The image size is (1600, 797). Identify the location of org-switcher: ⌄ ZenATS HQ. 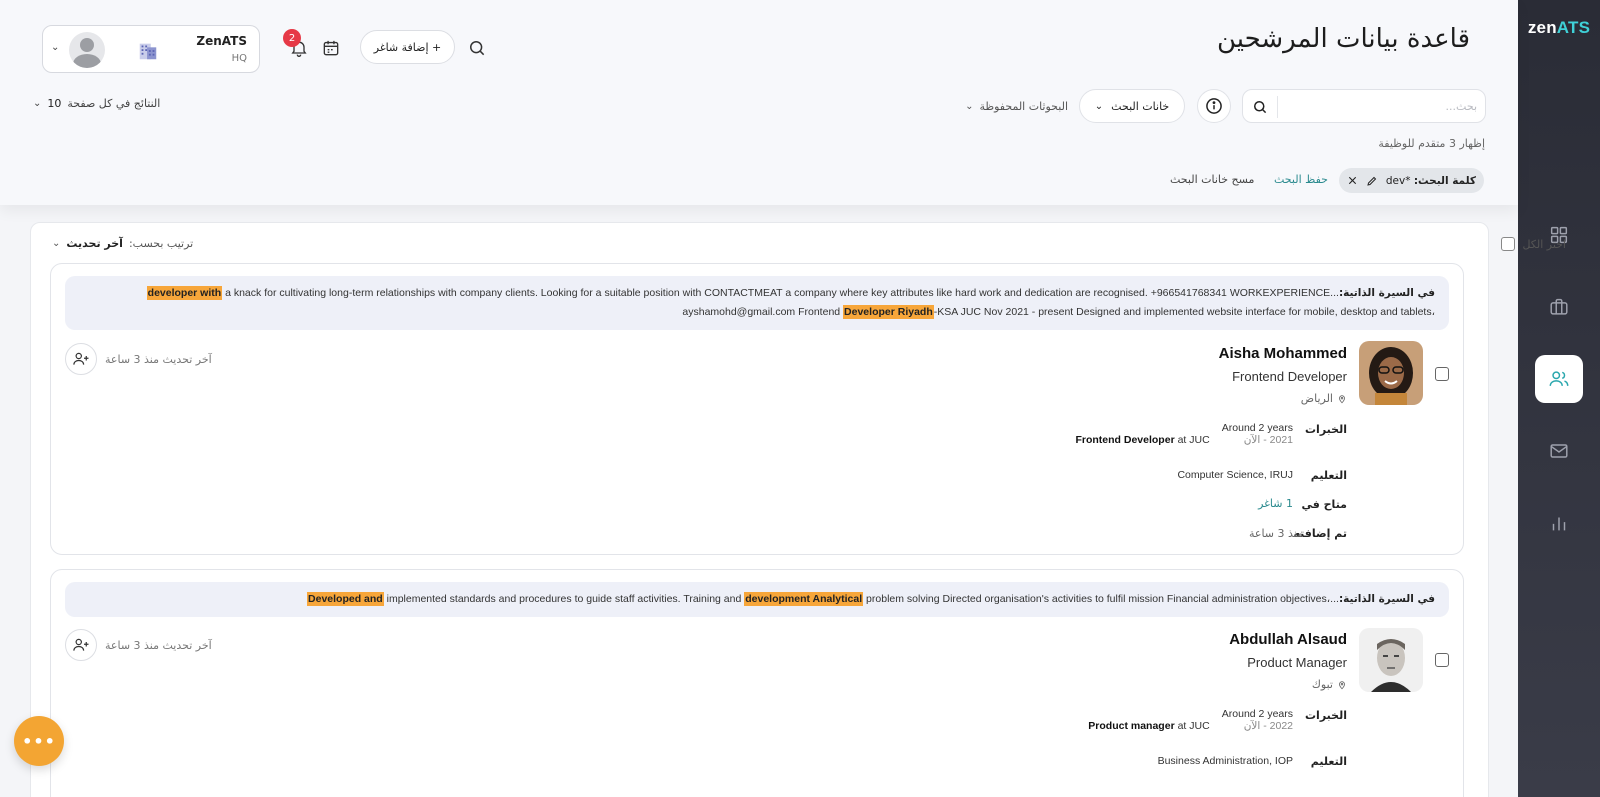
(151, 49).